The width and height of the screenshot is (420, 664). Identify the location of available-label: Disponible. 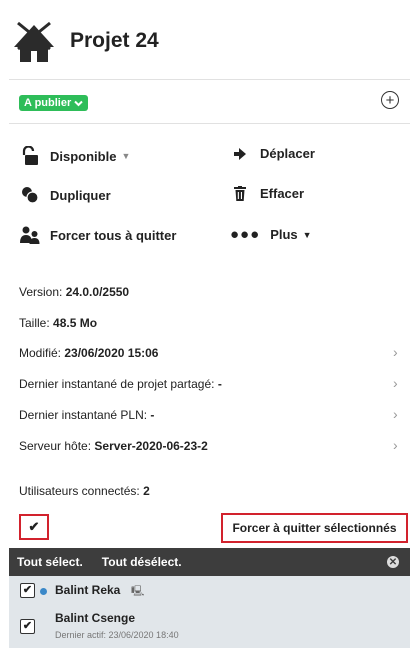
(83, 156).